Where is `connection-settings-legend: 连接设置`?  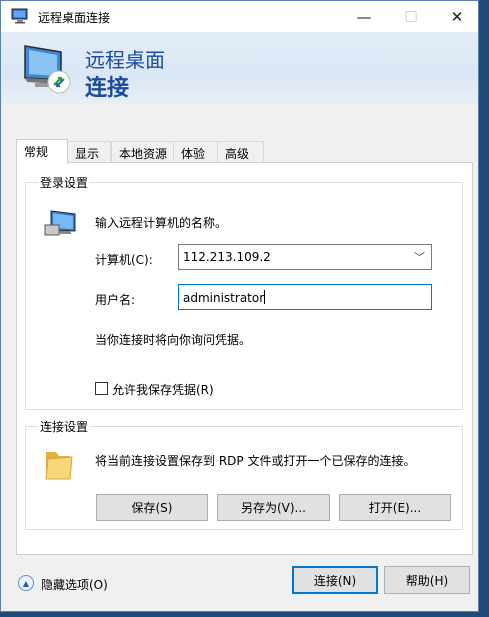
connection-settings-legend: 连接设置 is located at coordinates (64, 427).